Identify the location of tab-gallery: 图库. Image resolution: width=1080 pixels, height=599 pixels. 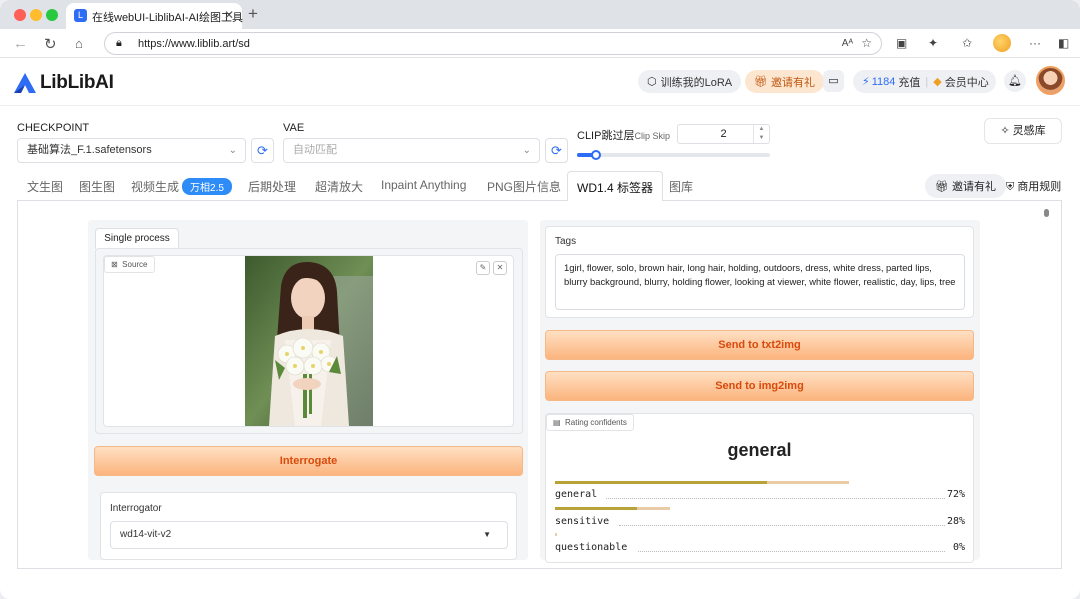
(681, 186).